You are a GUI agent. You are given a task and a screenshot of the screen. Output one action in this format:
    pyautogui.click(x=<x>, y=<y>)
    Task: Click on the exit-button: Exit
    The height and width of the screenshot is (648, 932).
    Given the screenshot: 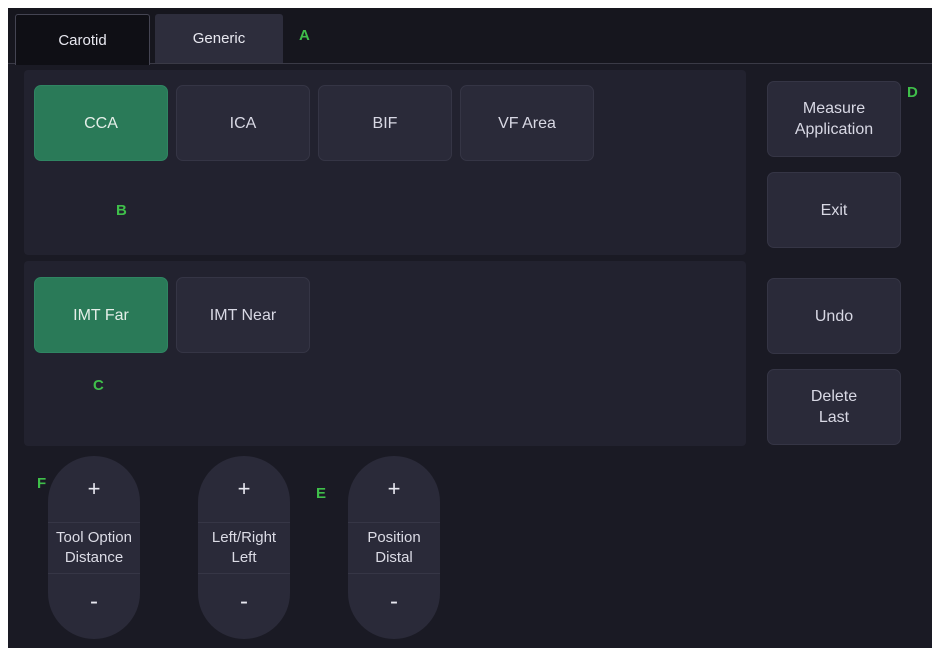 What is the action you would take?
    pyautogui.click(x=834, y=210)
    